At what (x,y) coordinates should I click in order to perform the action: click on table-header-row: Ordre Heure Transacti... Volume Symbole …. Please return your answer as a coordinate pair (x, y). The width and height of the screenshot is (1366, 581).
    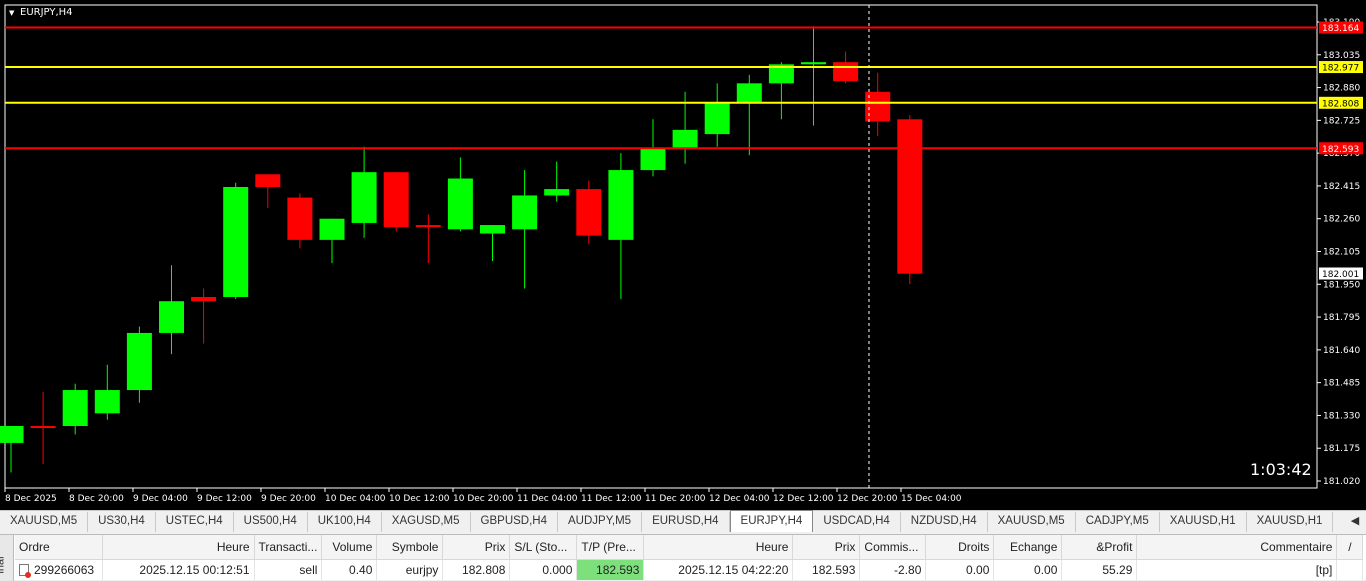
    Looking at the image, I should click on (689, 547).